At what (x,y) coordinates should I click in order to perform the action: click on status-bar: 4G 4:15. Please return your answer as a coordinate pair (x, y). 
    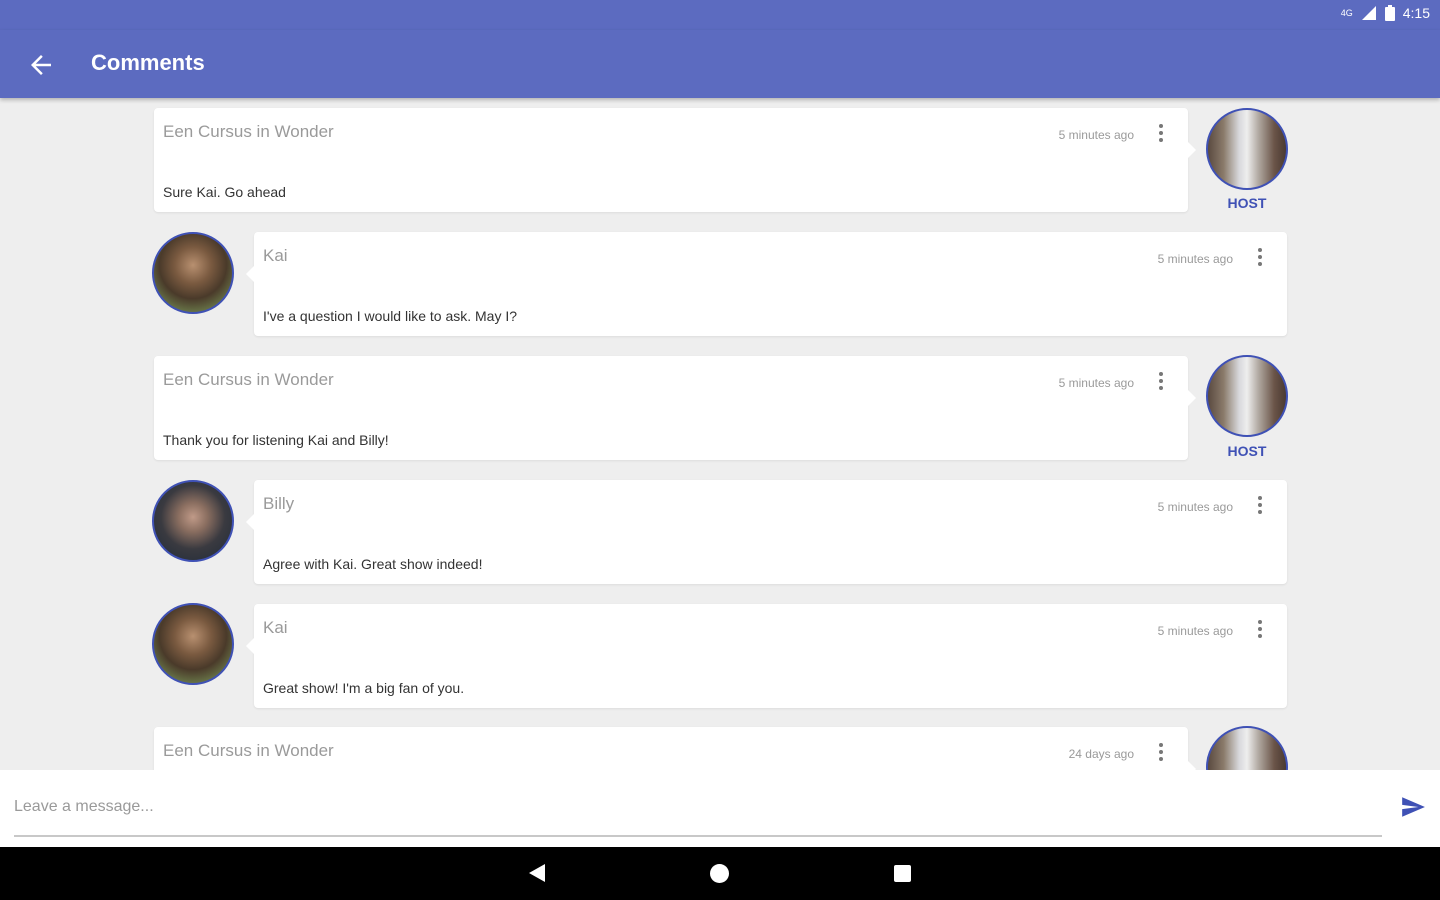
    Looking at the image, I should click on (720, 15).